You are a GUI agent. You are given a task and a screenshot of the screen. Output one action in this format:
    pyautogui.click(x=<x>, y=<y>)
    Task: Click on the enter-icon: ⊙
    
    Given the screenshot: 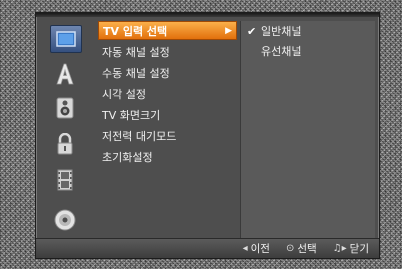 What is the action you would take?
    pyautogui.click(x=290, y=248)
    